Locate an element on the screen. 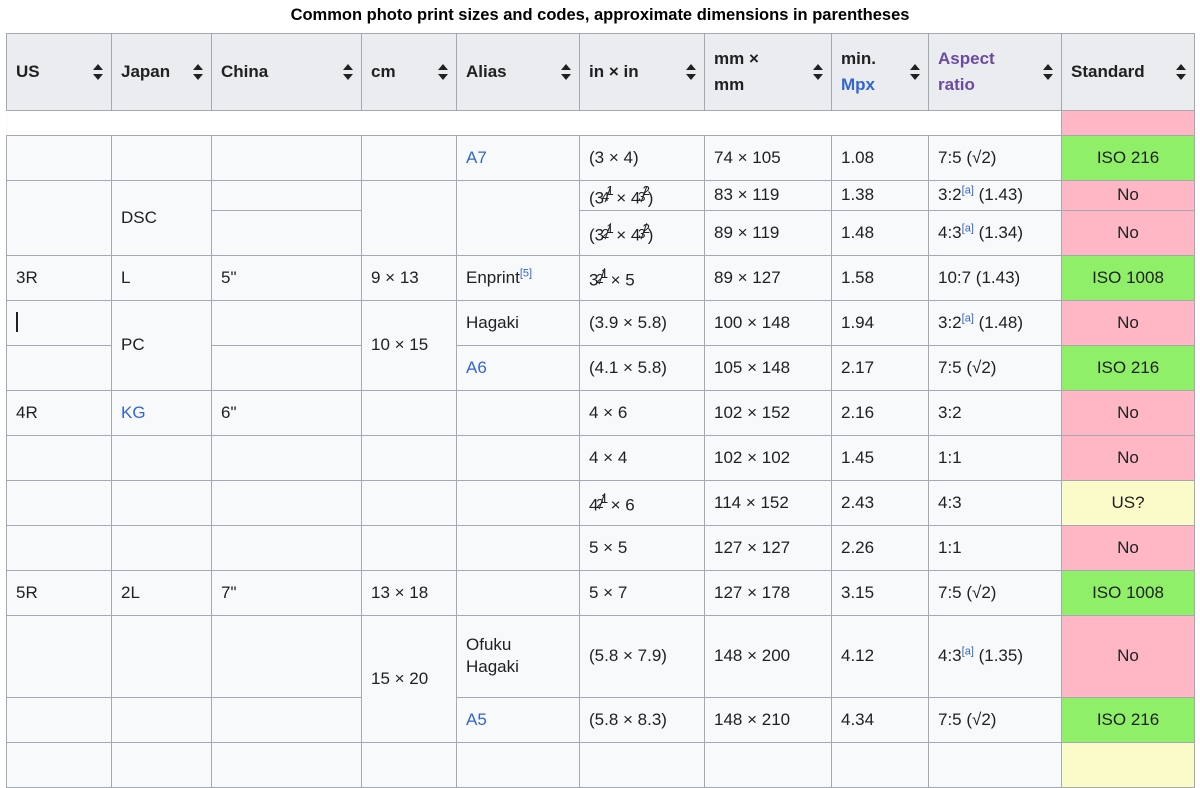  cell-min-mpx: 2.26 is located at coordinates (880, 547).